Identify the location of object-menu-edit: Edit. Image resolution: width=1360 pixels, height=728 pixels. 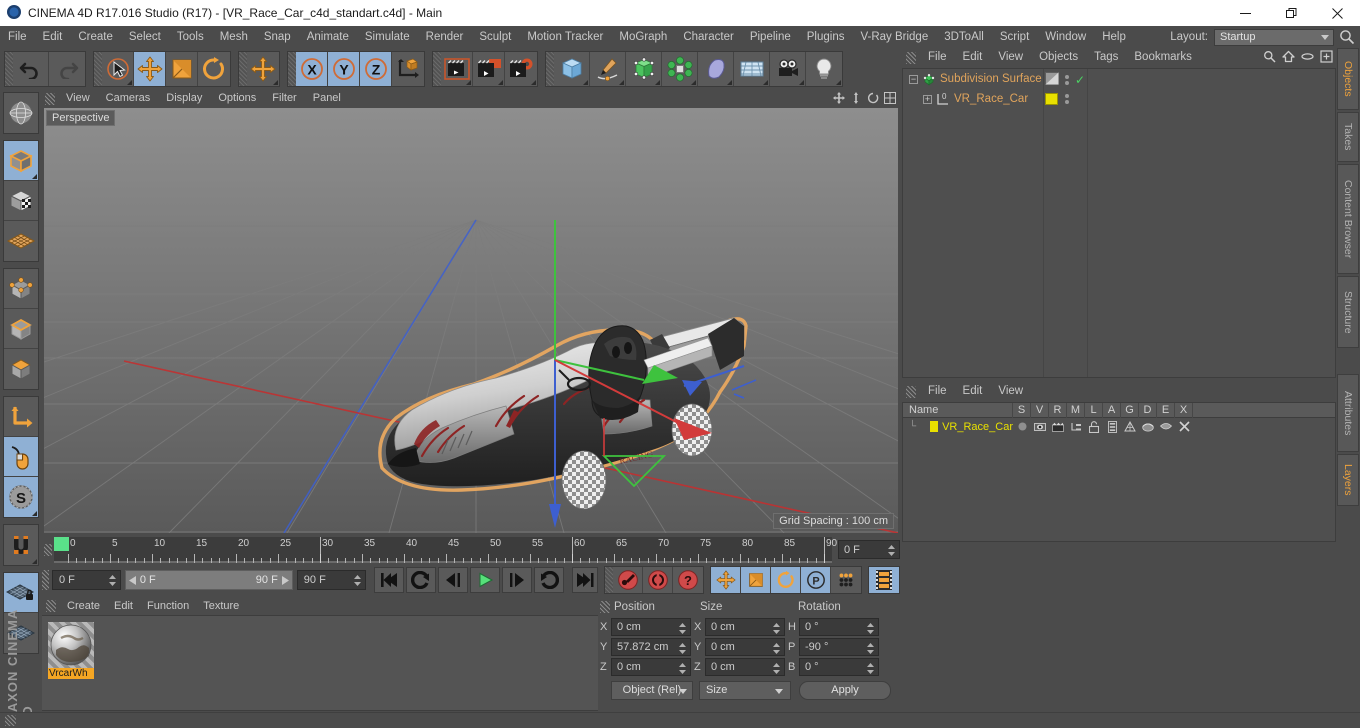
(973, 57).